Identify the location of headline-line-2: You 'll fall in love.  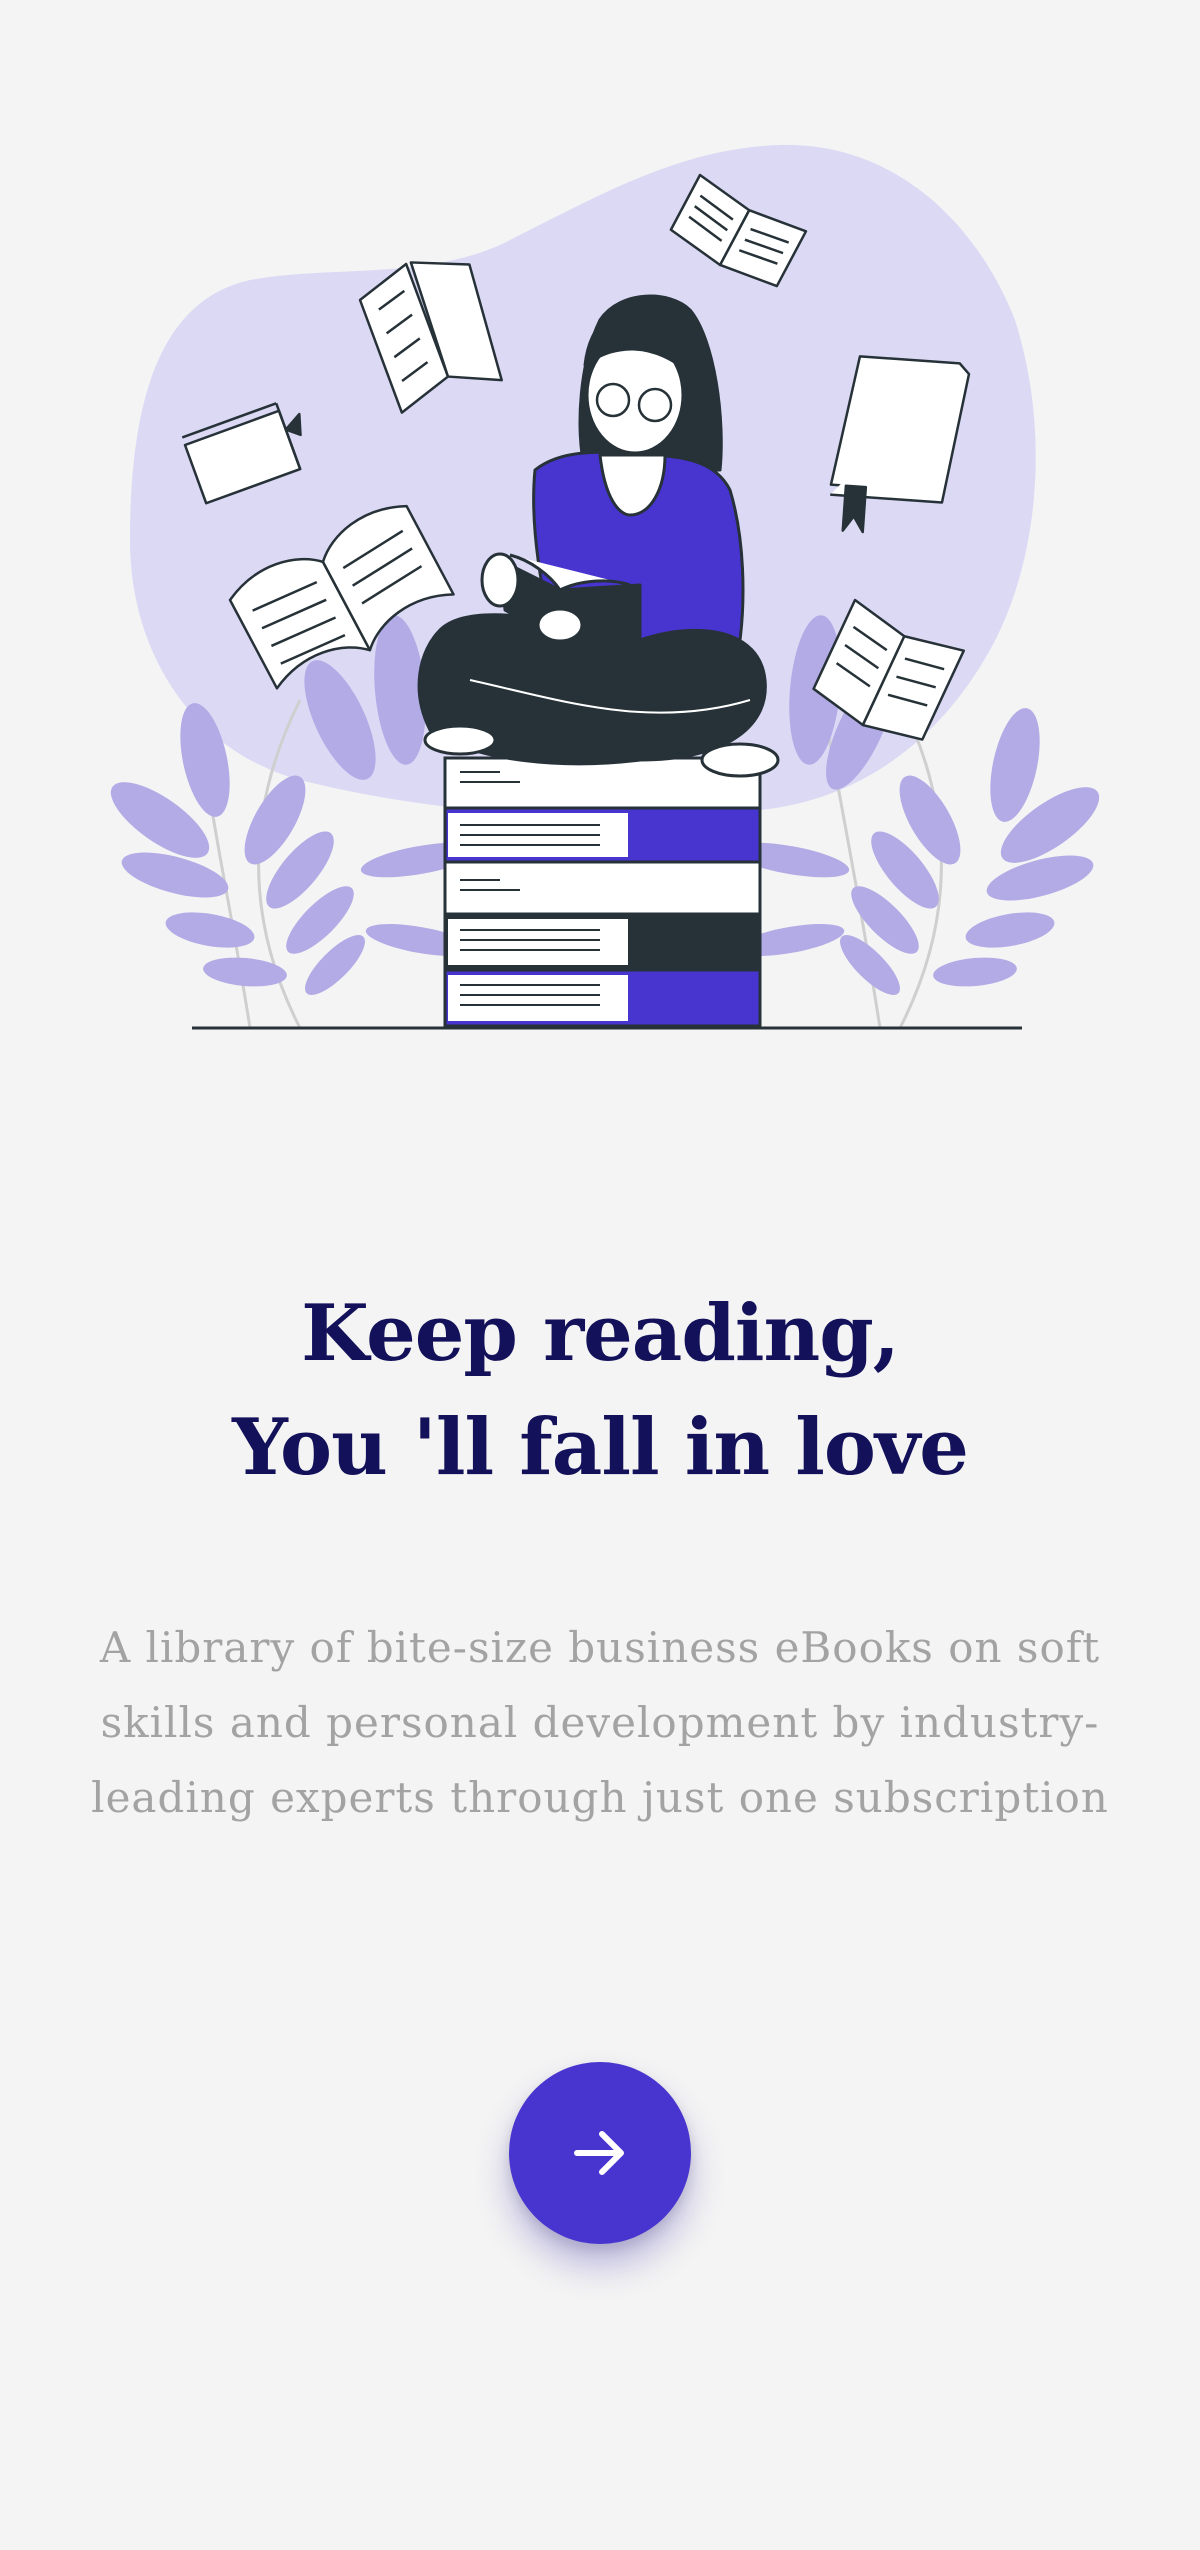
(600, 1448).